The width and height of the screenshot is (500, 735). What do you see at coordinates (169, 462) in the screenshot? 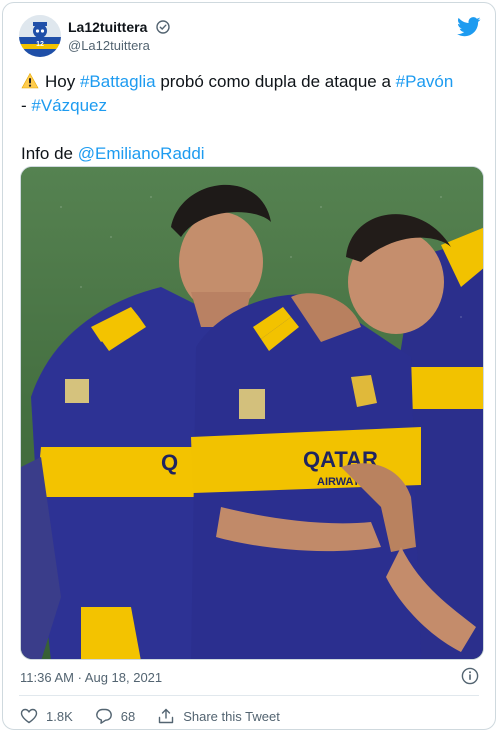
I see `svg-text: Q` at bounding box center [169, 462].